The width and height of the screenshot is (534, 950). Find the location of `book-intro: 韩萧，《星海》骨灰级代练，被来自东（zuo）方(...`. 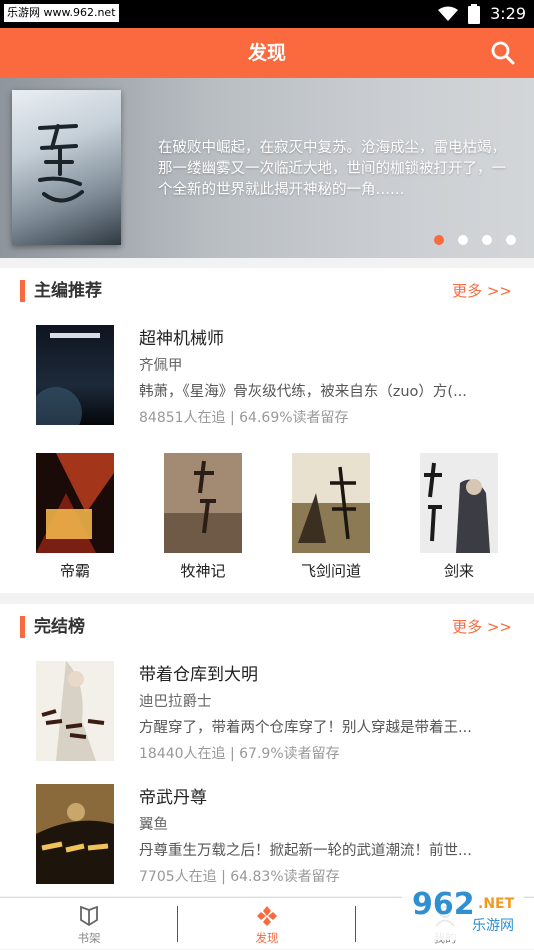

book-intro: 韩萧，《星海》骨灰级代练，被来自东（zuo）方(... is located at coordinates (303, 392).